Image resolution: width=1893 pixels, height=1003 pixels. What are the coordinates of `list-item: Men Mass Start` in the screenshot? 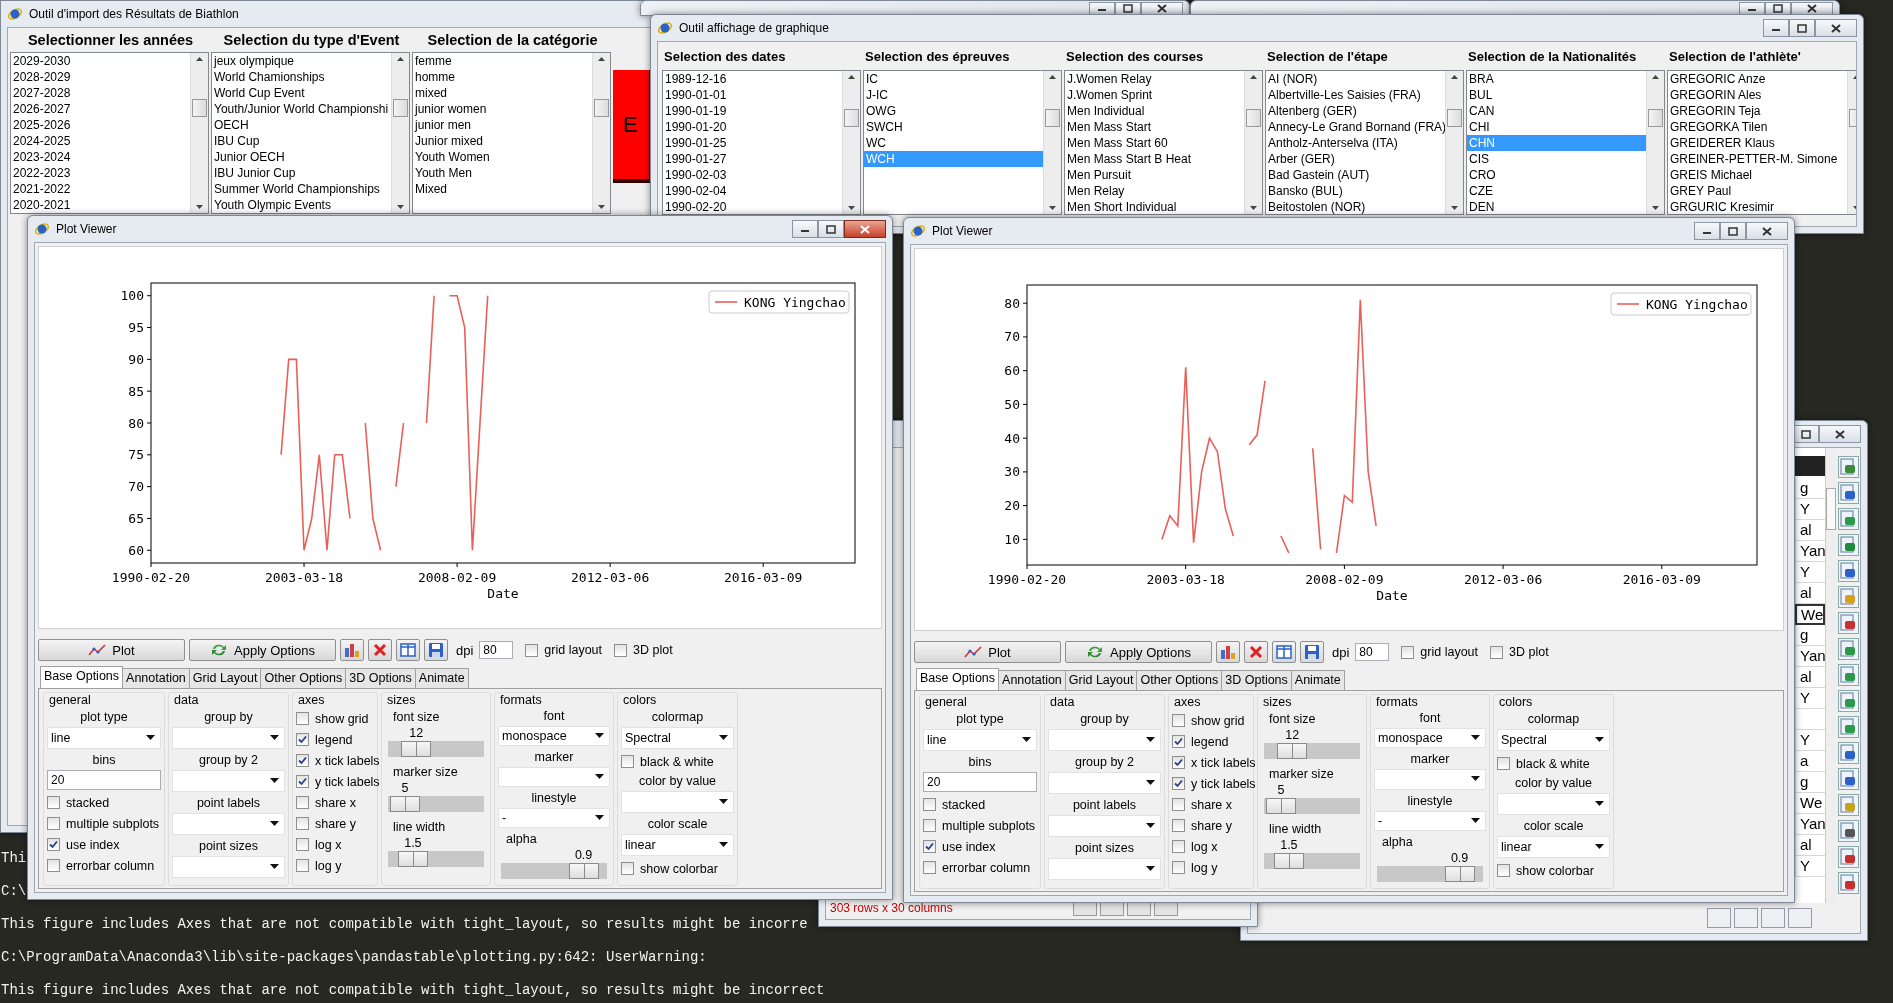 It's located at (1154, 127).